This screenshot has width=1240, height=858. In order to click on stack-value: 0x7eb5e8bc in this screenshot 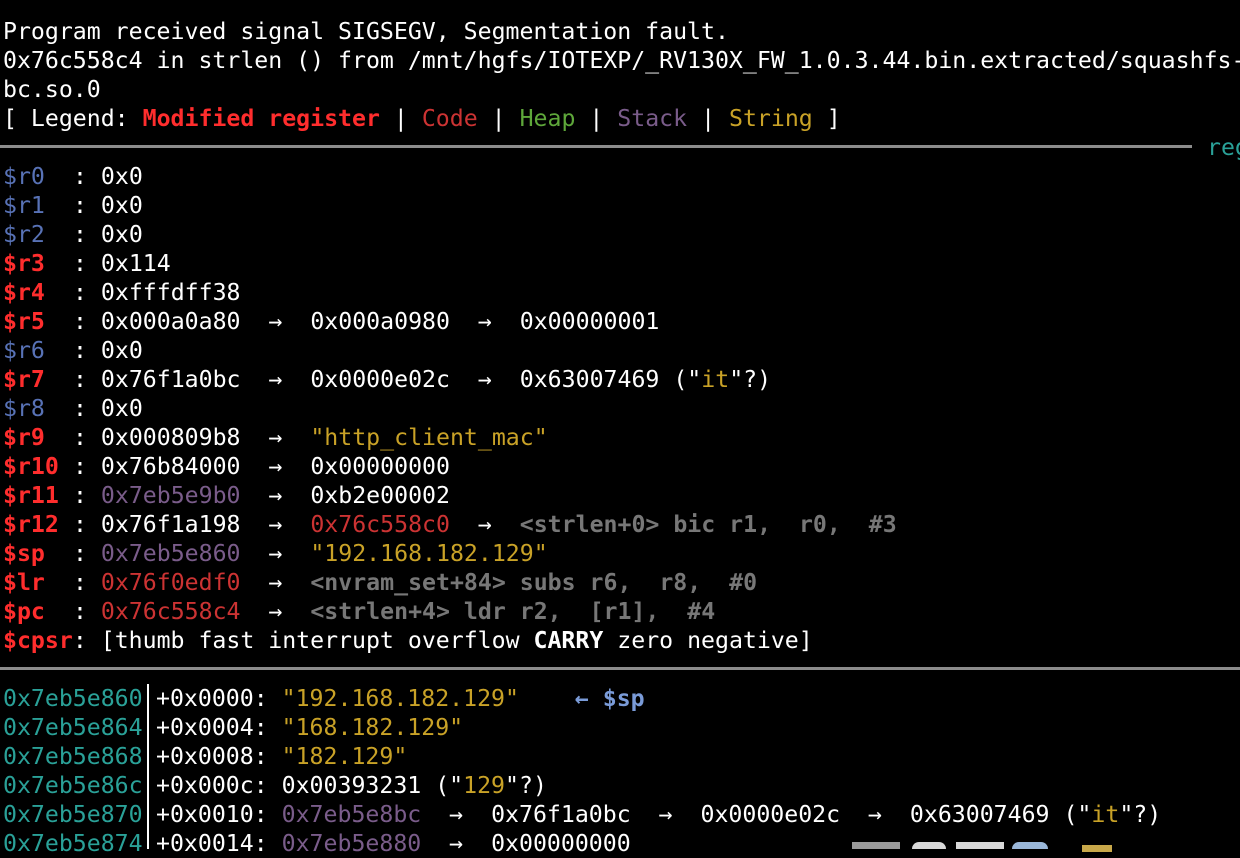, I will do `click(351, 814)`.